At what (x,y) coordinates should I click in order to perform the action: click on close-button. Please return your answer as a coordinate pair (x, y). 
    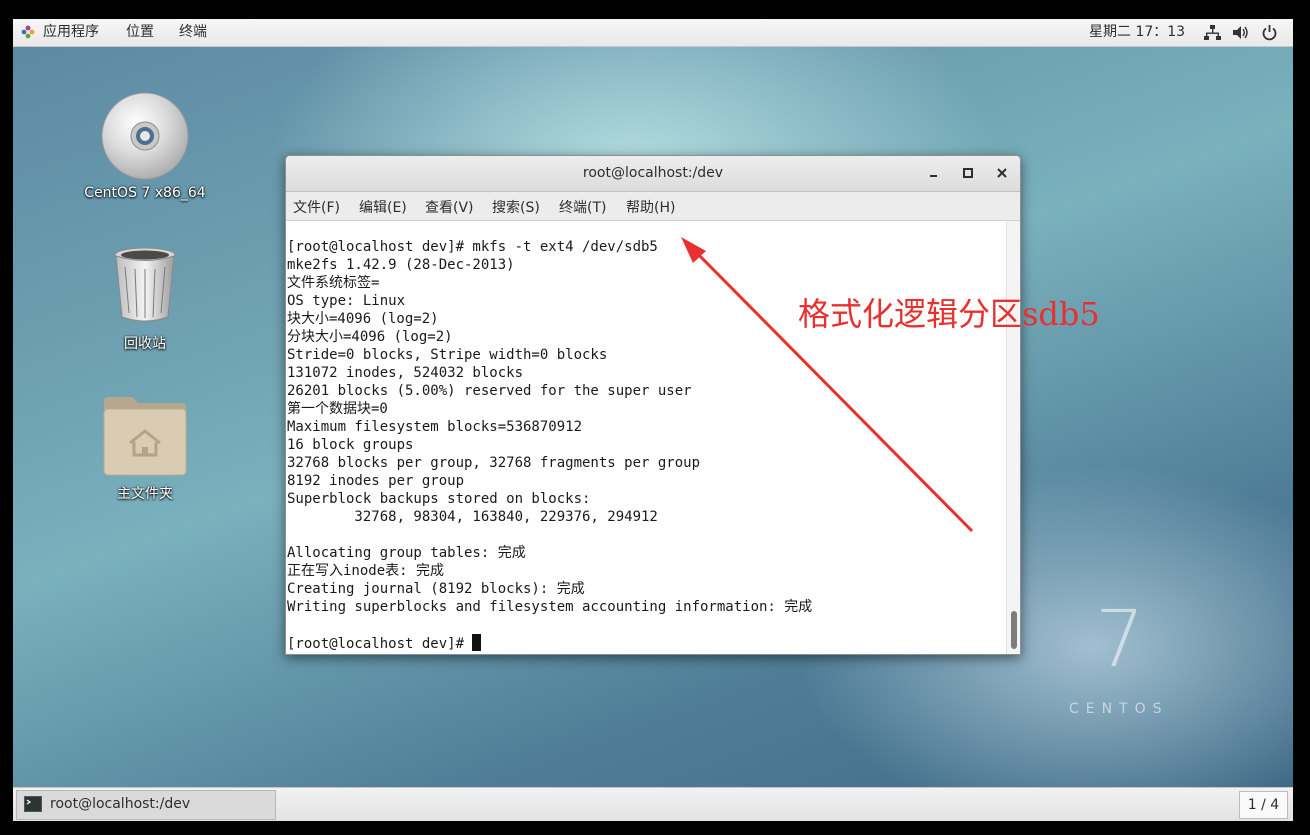
    Looking at the image, I should click on (1002, 173).